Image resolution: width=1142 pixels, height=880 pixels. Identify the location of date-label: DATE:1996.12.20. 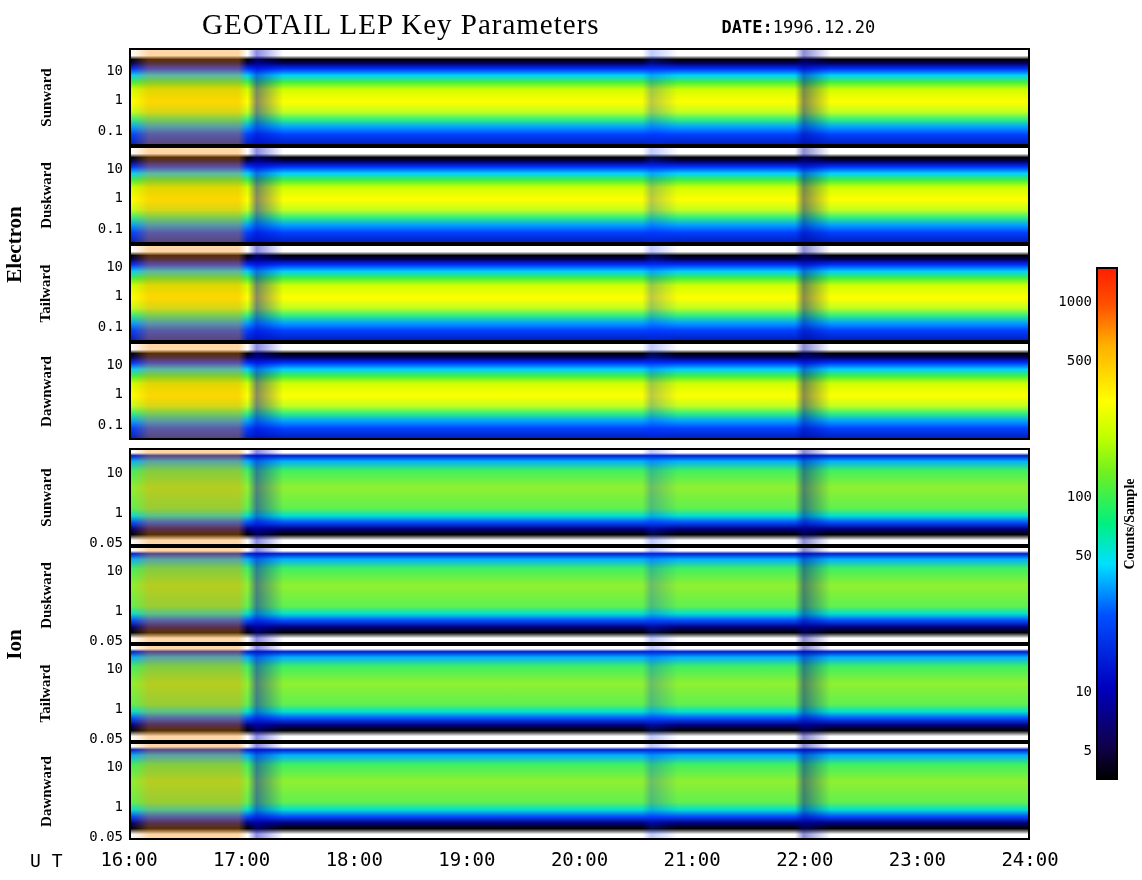
(798, 27).